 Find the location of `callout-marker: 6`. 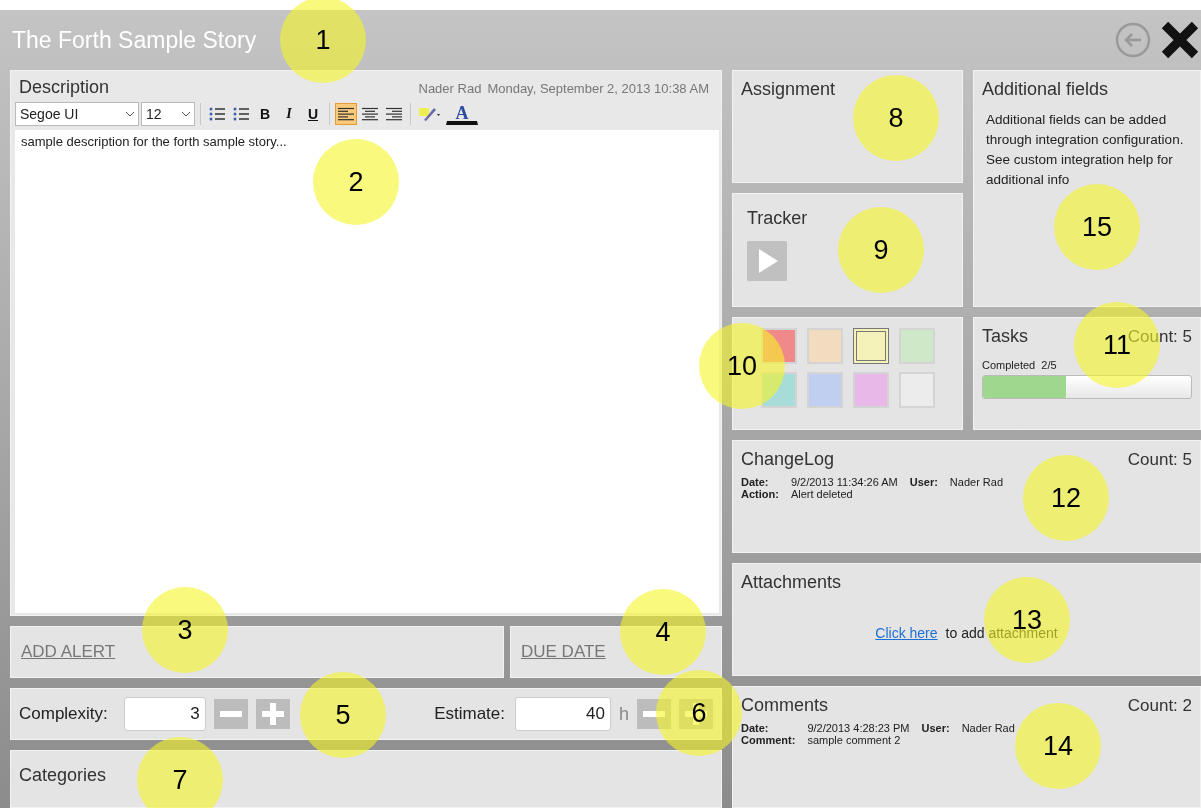

callout-marker: 6 is located at coordinates (699, 713).